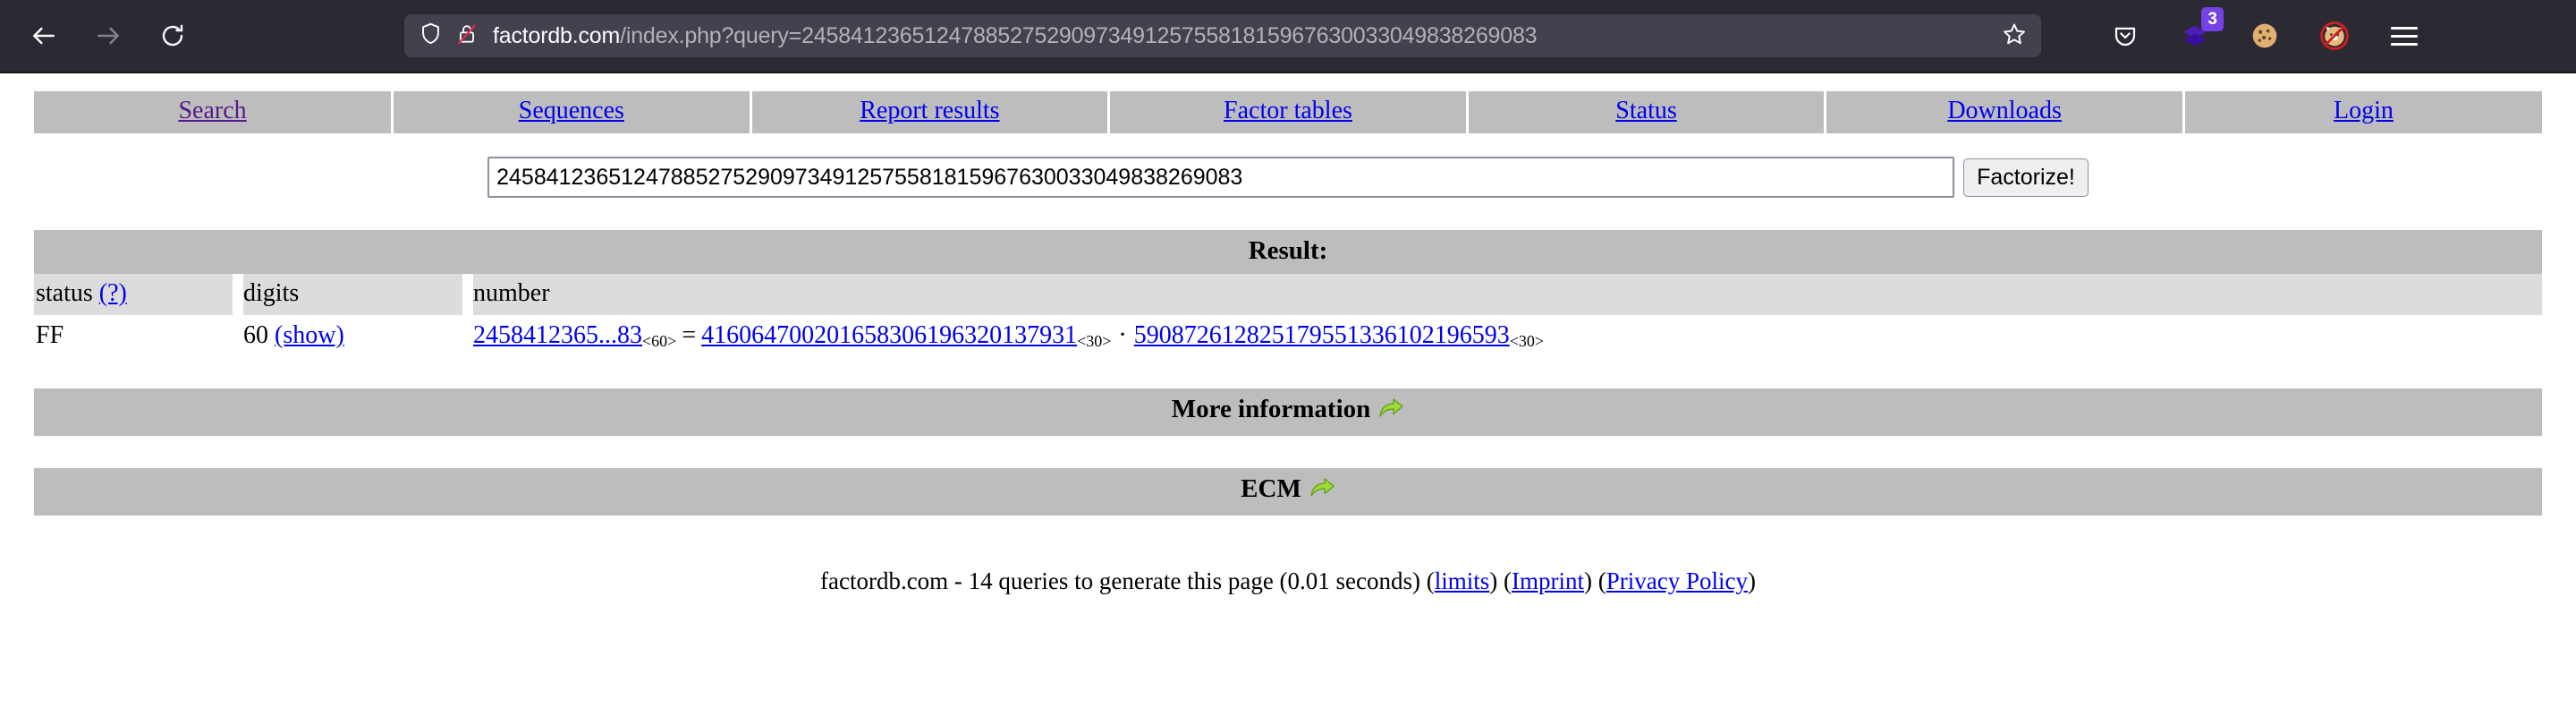 The width and height of the screenshot is (2576, 708). I want to click on footer-sep-1: ) (, so click(1501, 580).